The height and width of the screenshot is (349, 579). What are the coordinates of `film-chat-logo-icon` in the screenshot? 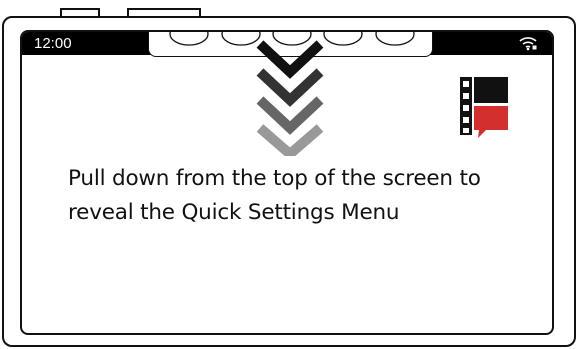 It's located at (484, 107).